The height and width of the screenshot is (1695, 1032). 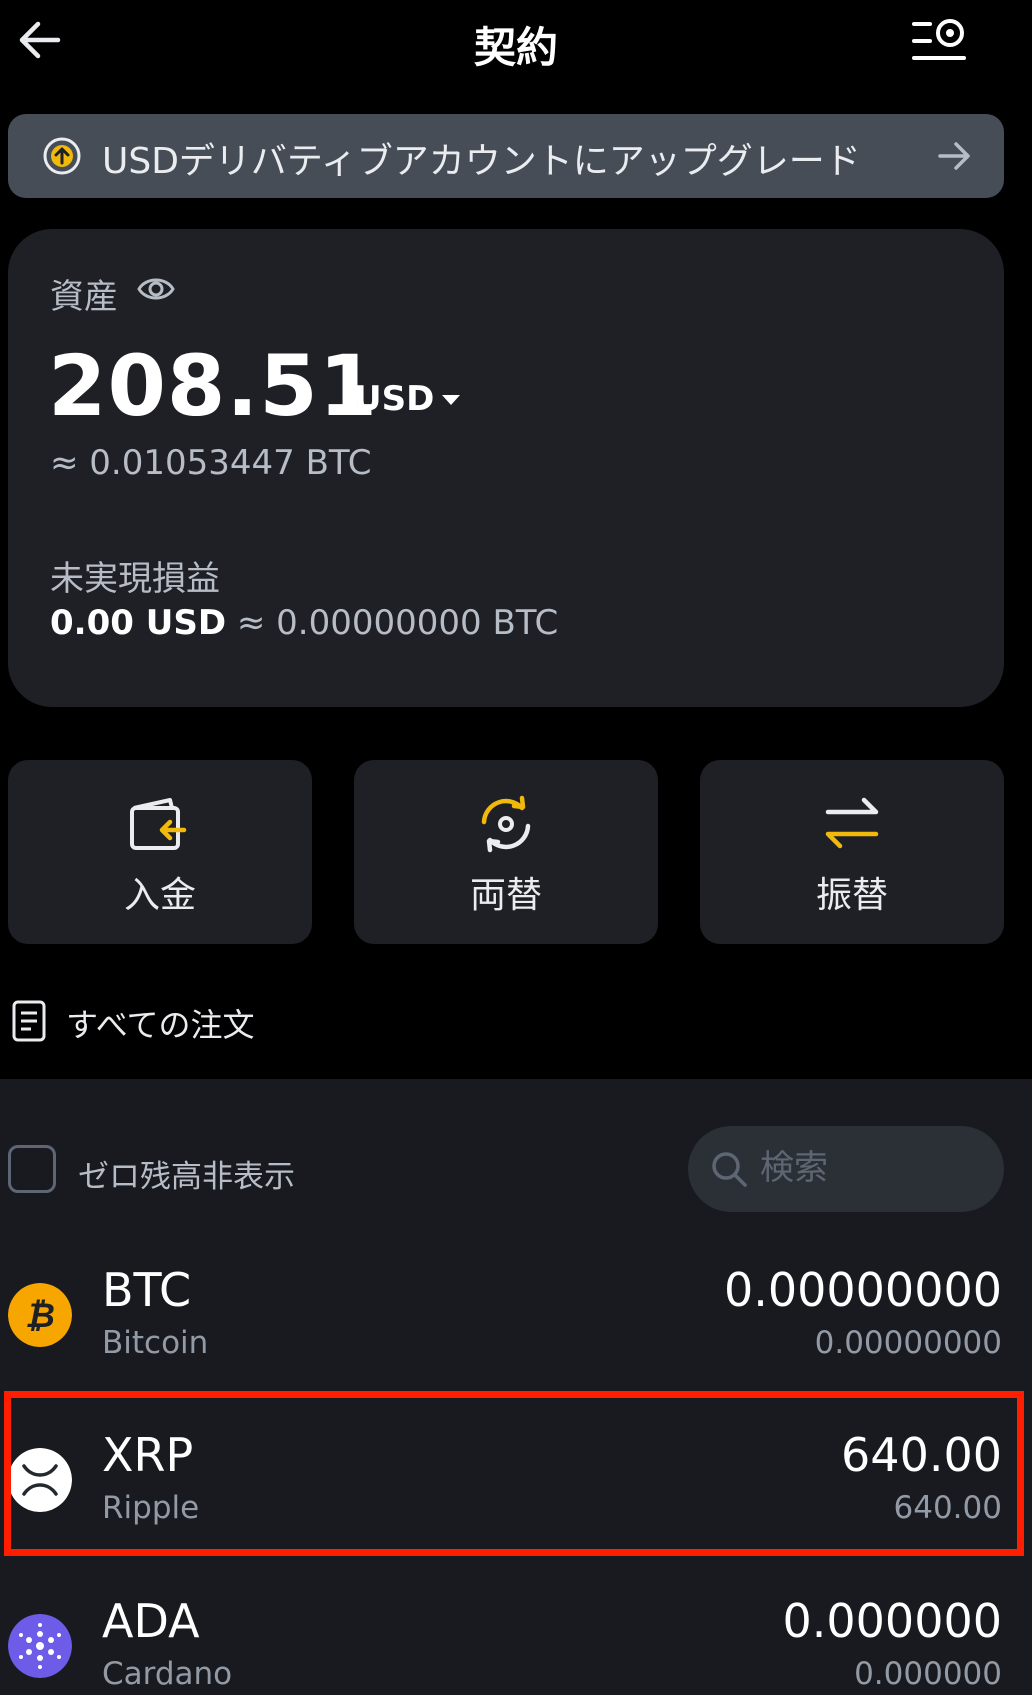 I want to click on search-box, so click(x=846, y=1169).